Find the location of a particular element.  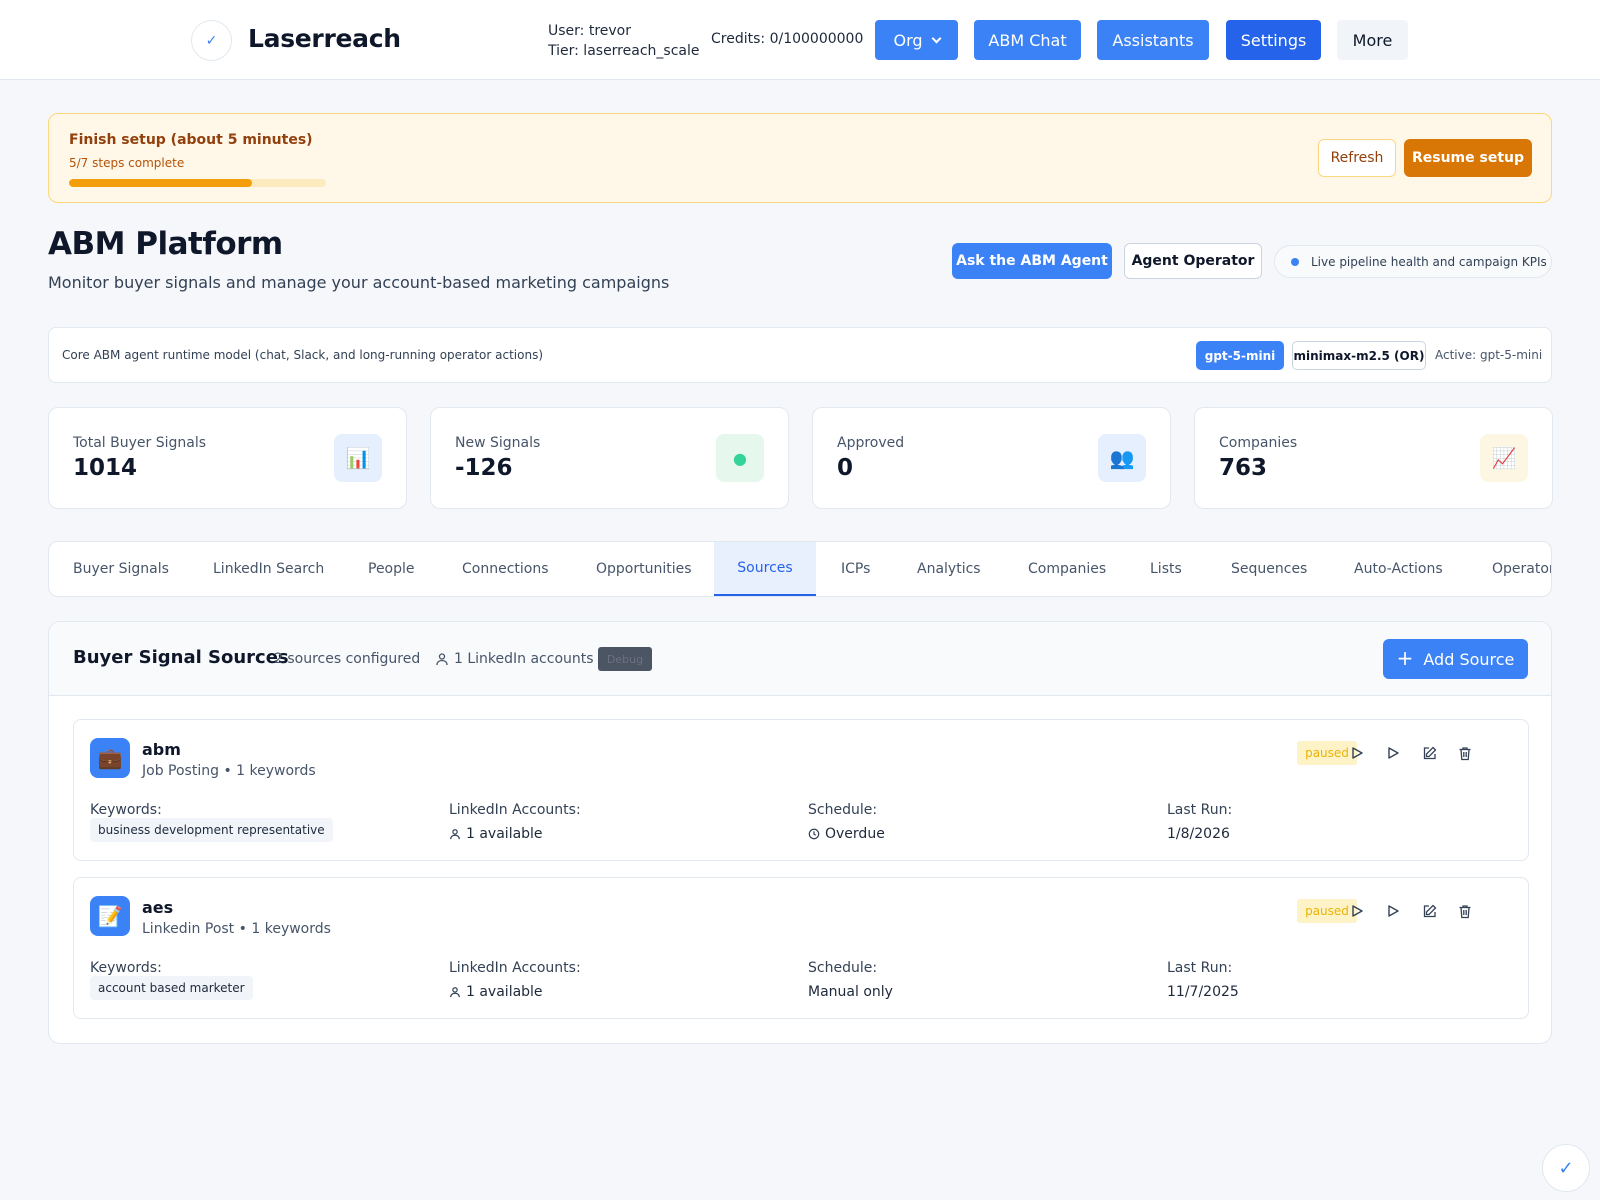

keyword-chip: account based marketer is located at coordinates (171, 988).